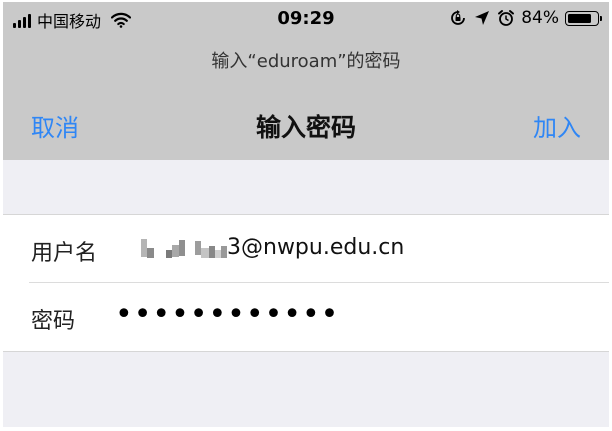  Describe the element at coordinates (506, 18) in the screenshot. I see `alarm-icon` at that location.